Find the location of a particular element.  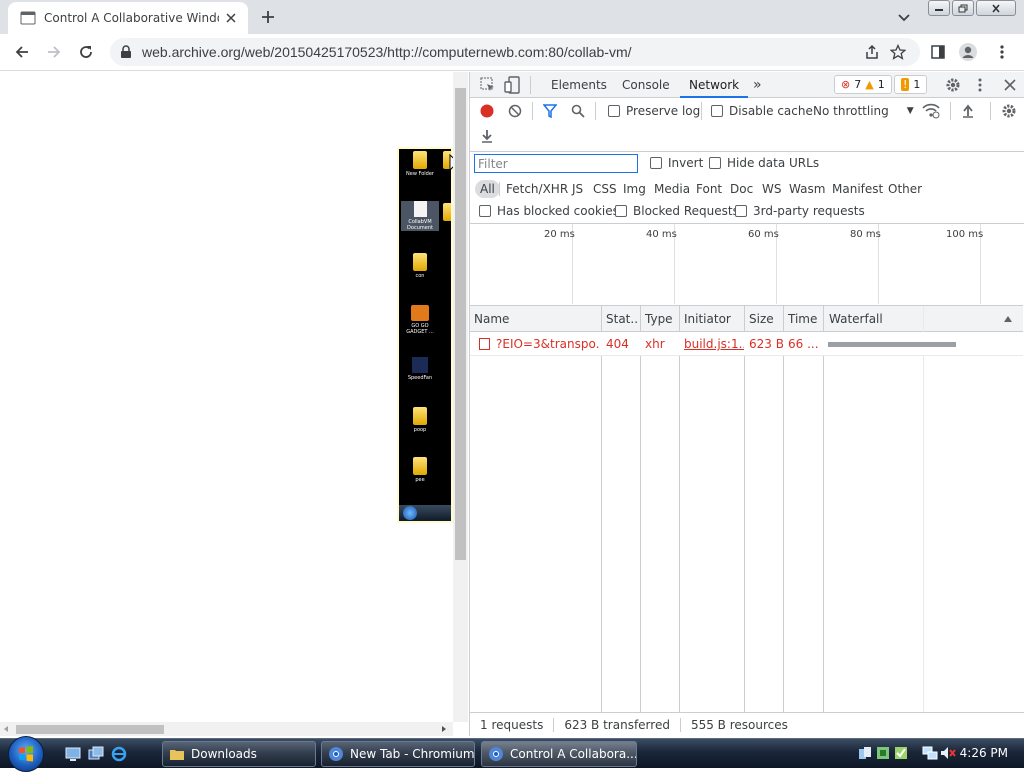

disable-cache-checkbox: Disable cache is located at coordinates (762, 111).